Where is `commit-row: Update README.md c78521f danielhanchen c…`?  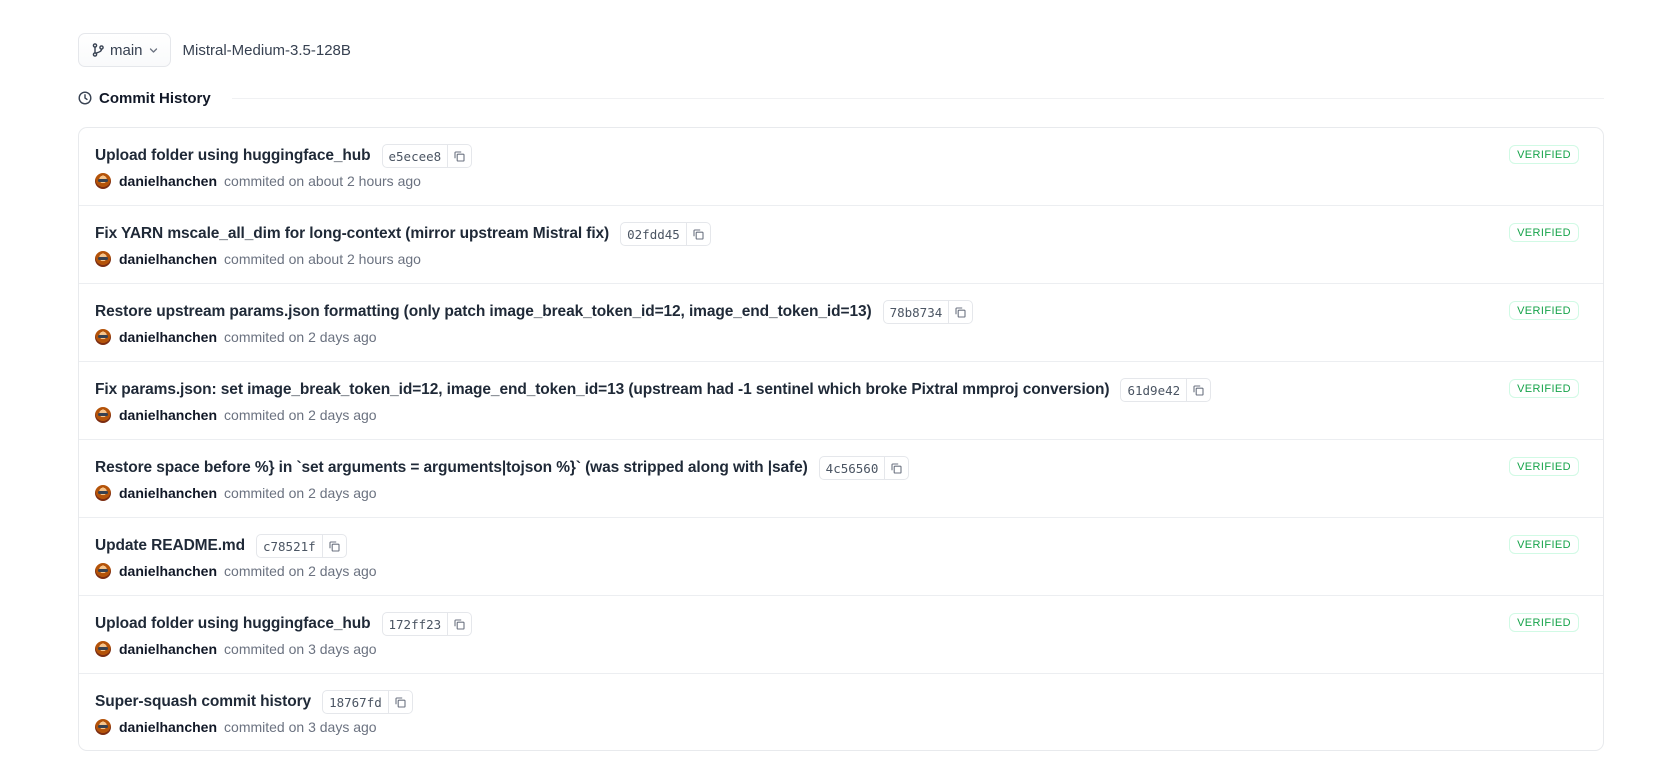 commit-row: Update README.md c78521f danielhanchen c… is located at coordinates (841, 557).